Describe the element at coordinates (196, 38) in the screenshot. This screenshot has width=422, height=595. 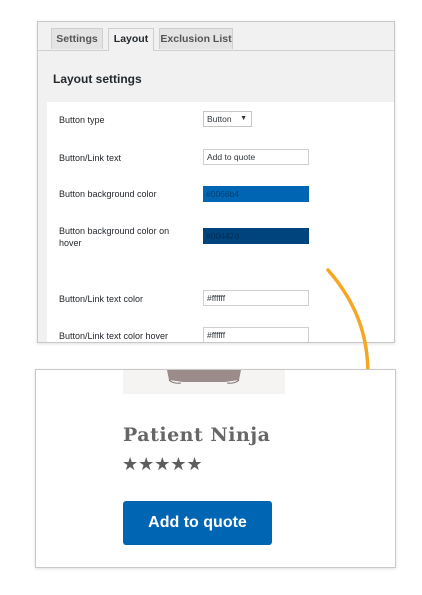
I see `tab-exclusion-list: Exclusion List` at that location.